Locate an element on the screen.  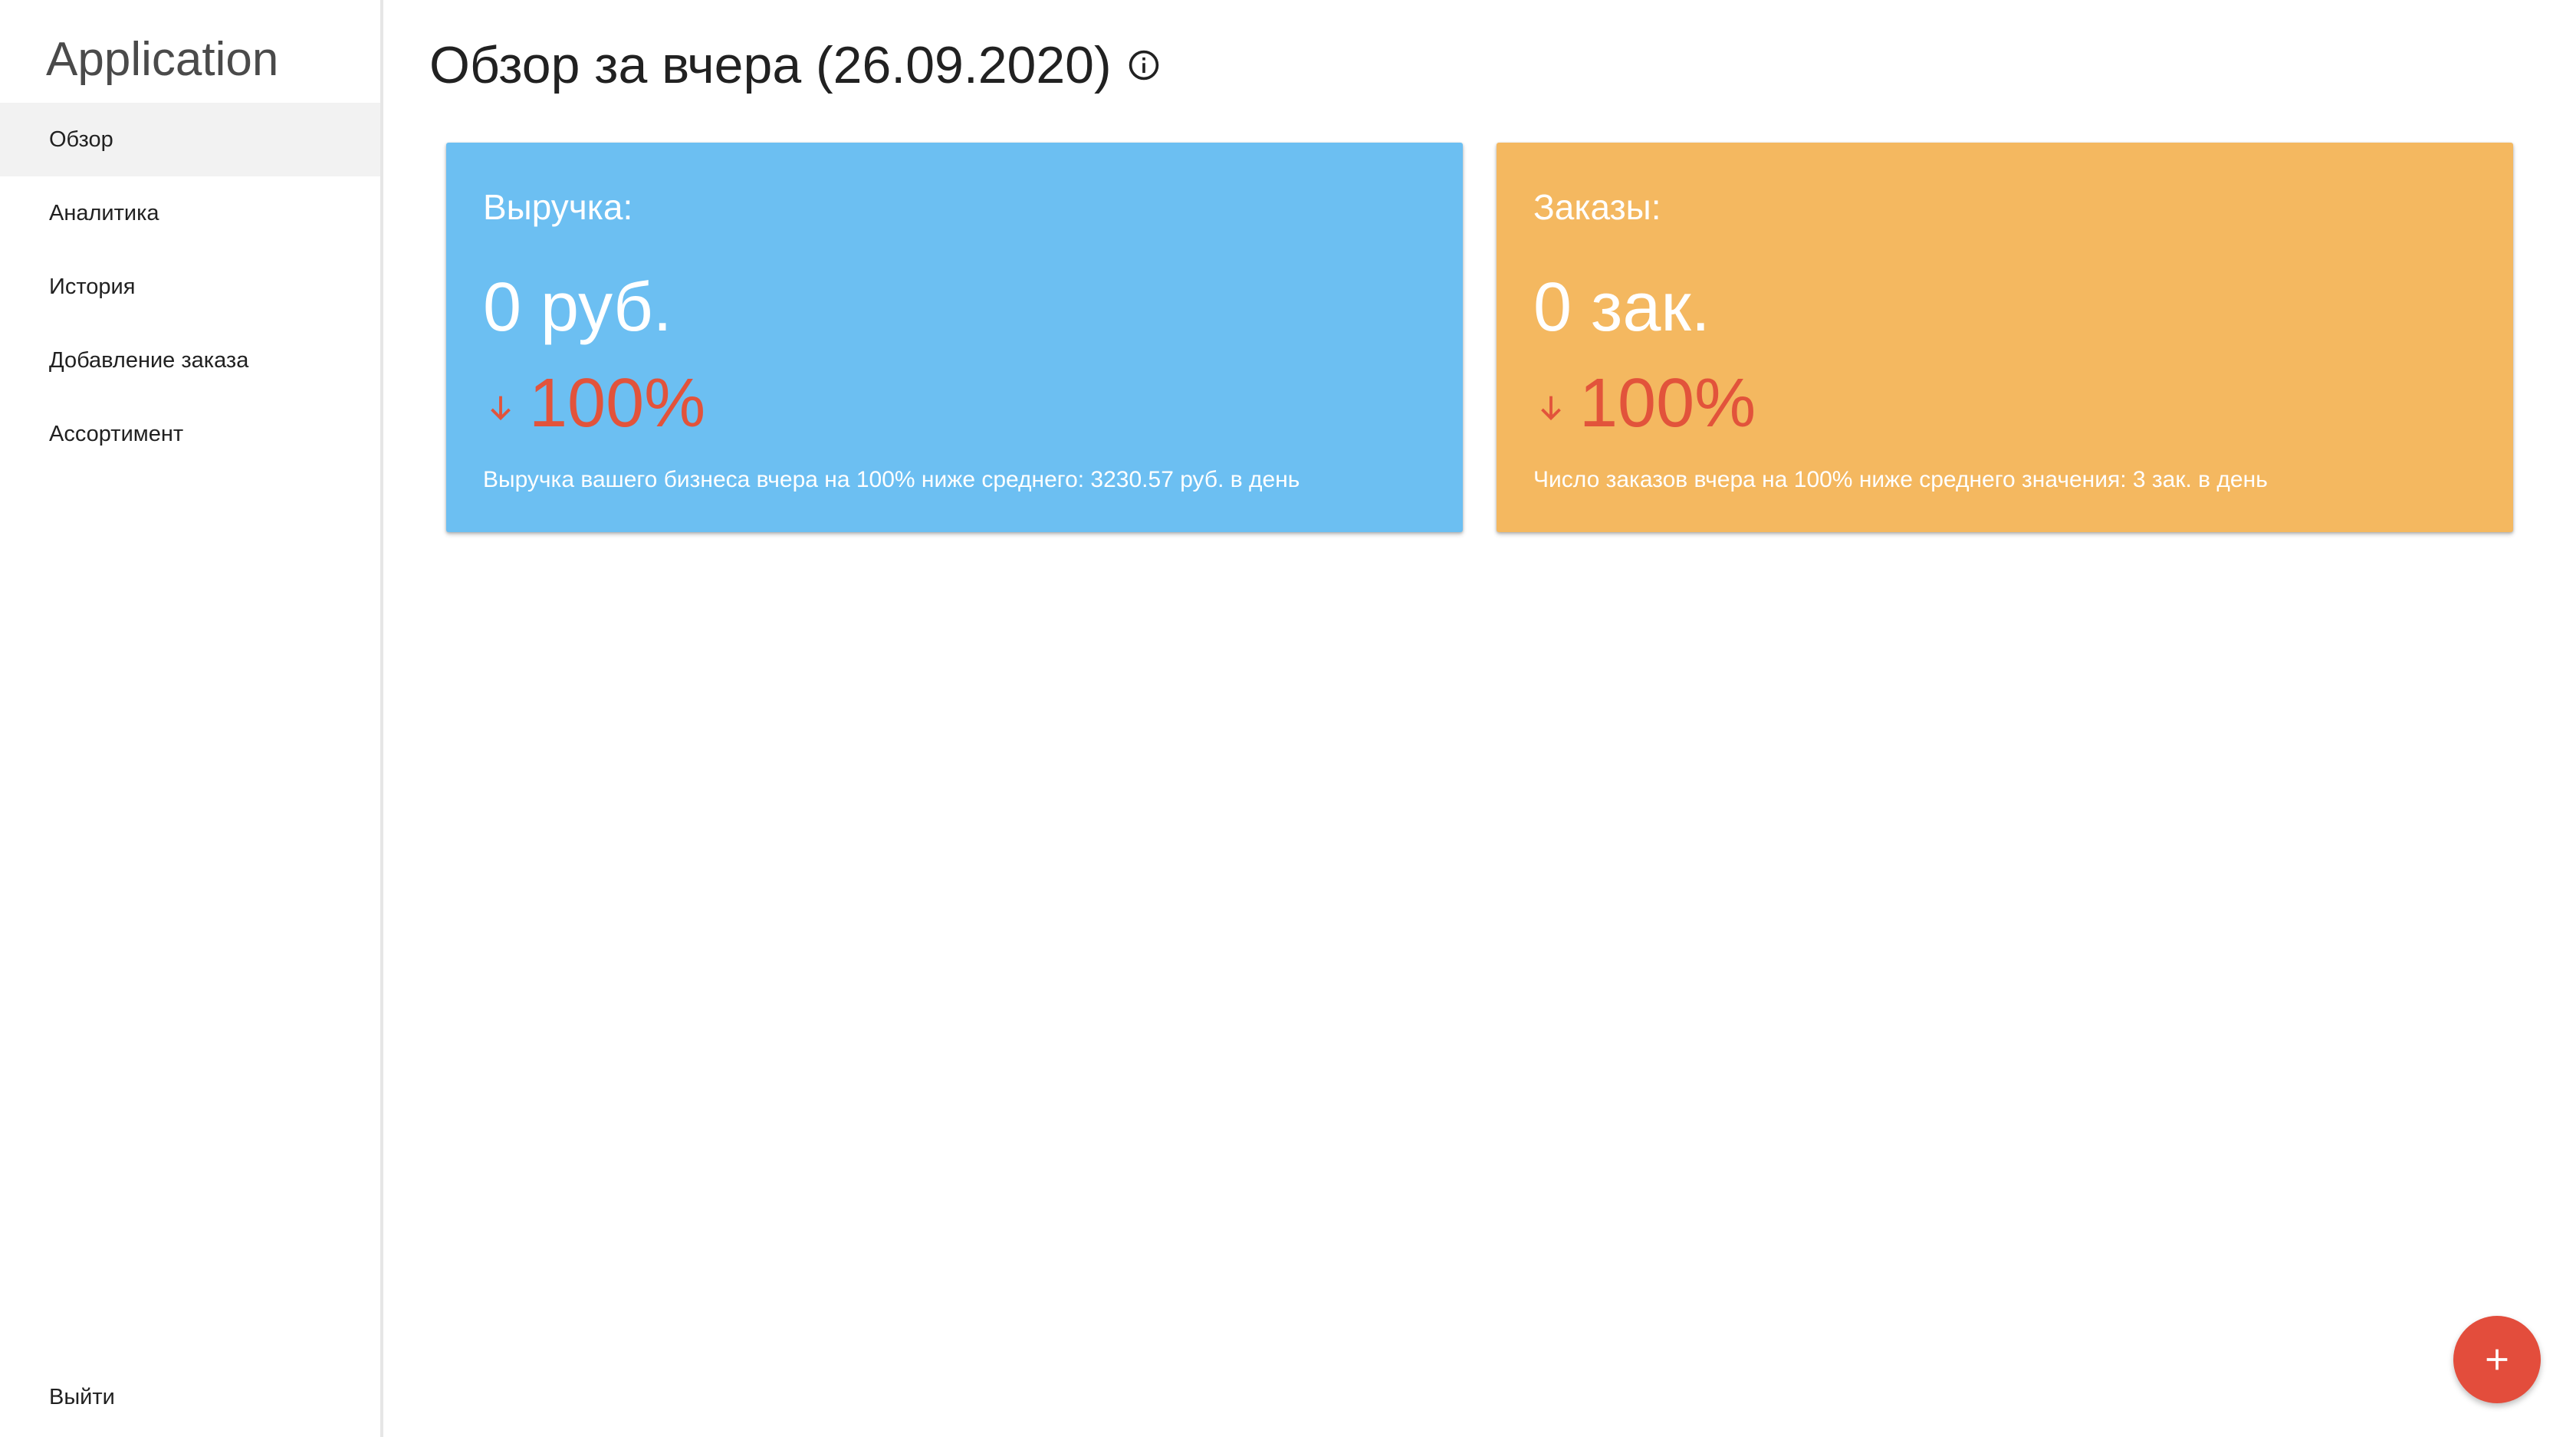
orders-card-value: 0 зак. is located at coordinates (1621, 307).